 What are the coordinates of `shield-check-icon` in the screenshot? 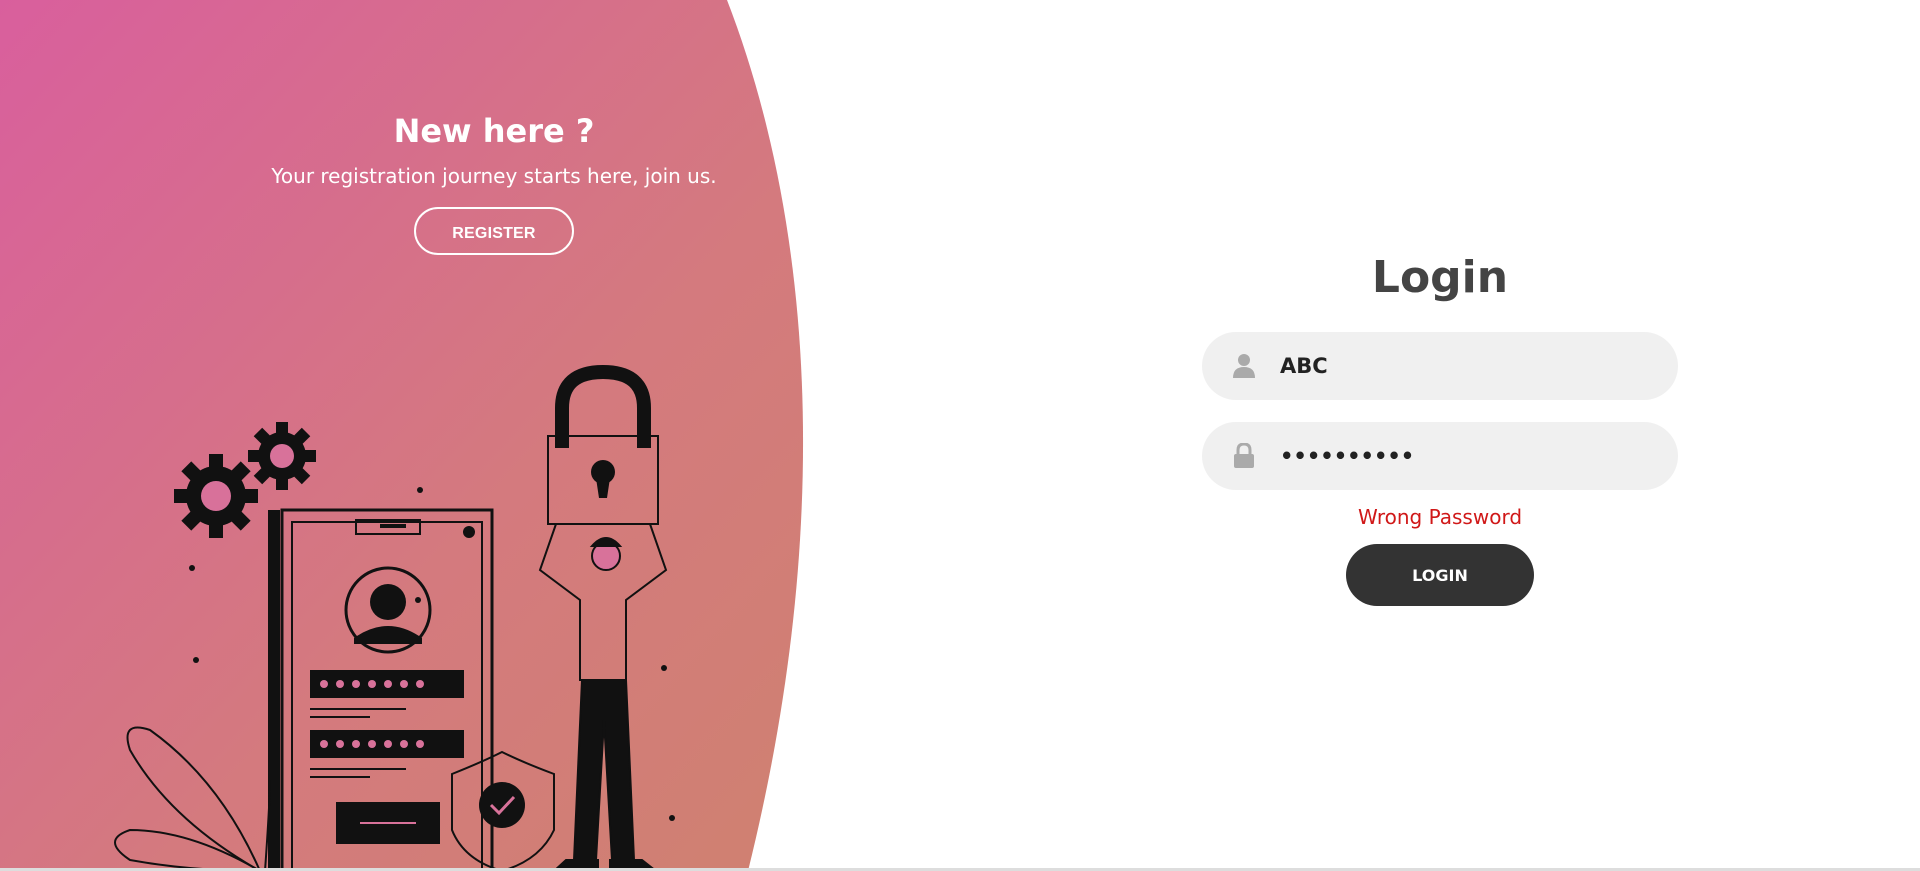 It's located at (503, 810).